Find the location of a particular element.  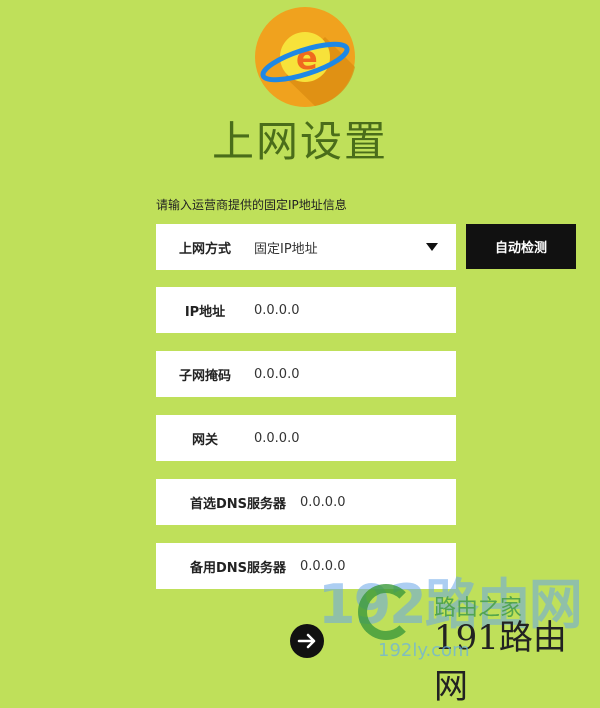

auto-detect-button: 自动检测 is located at coordinates (521, 246).